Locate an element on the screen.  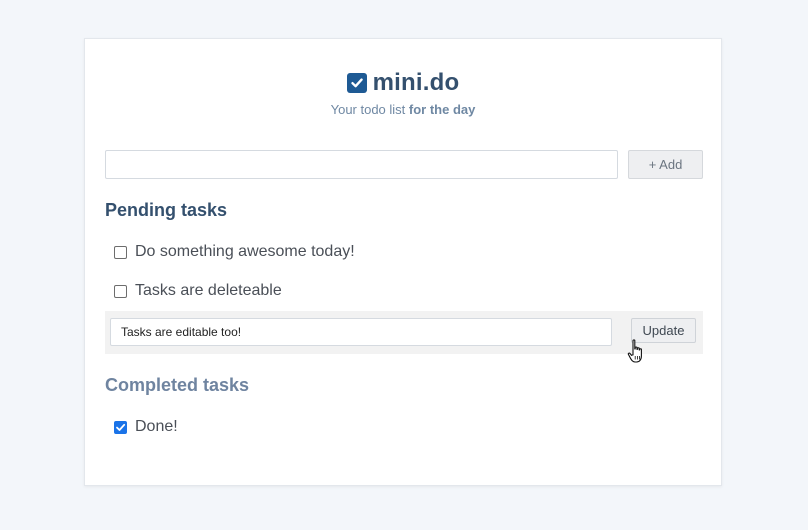
task-checkbox-checked is located at coordinates (120, 427).